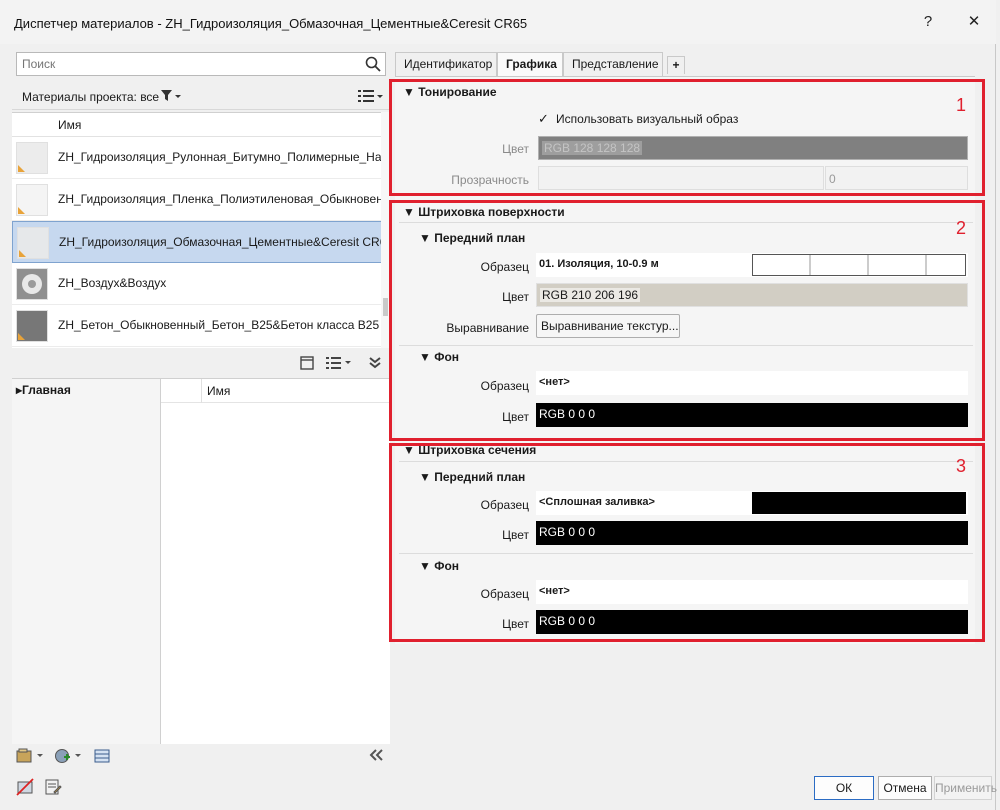 Image resolution: width=1000 pixels, height=810 pixels. What do you see at coordinates (613, 64) in the screenshot?
I see `tab-appearance: Представление` at bounding box center [613, 64].